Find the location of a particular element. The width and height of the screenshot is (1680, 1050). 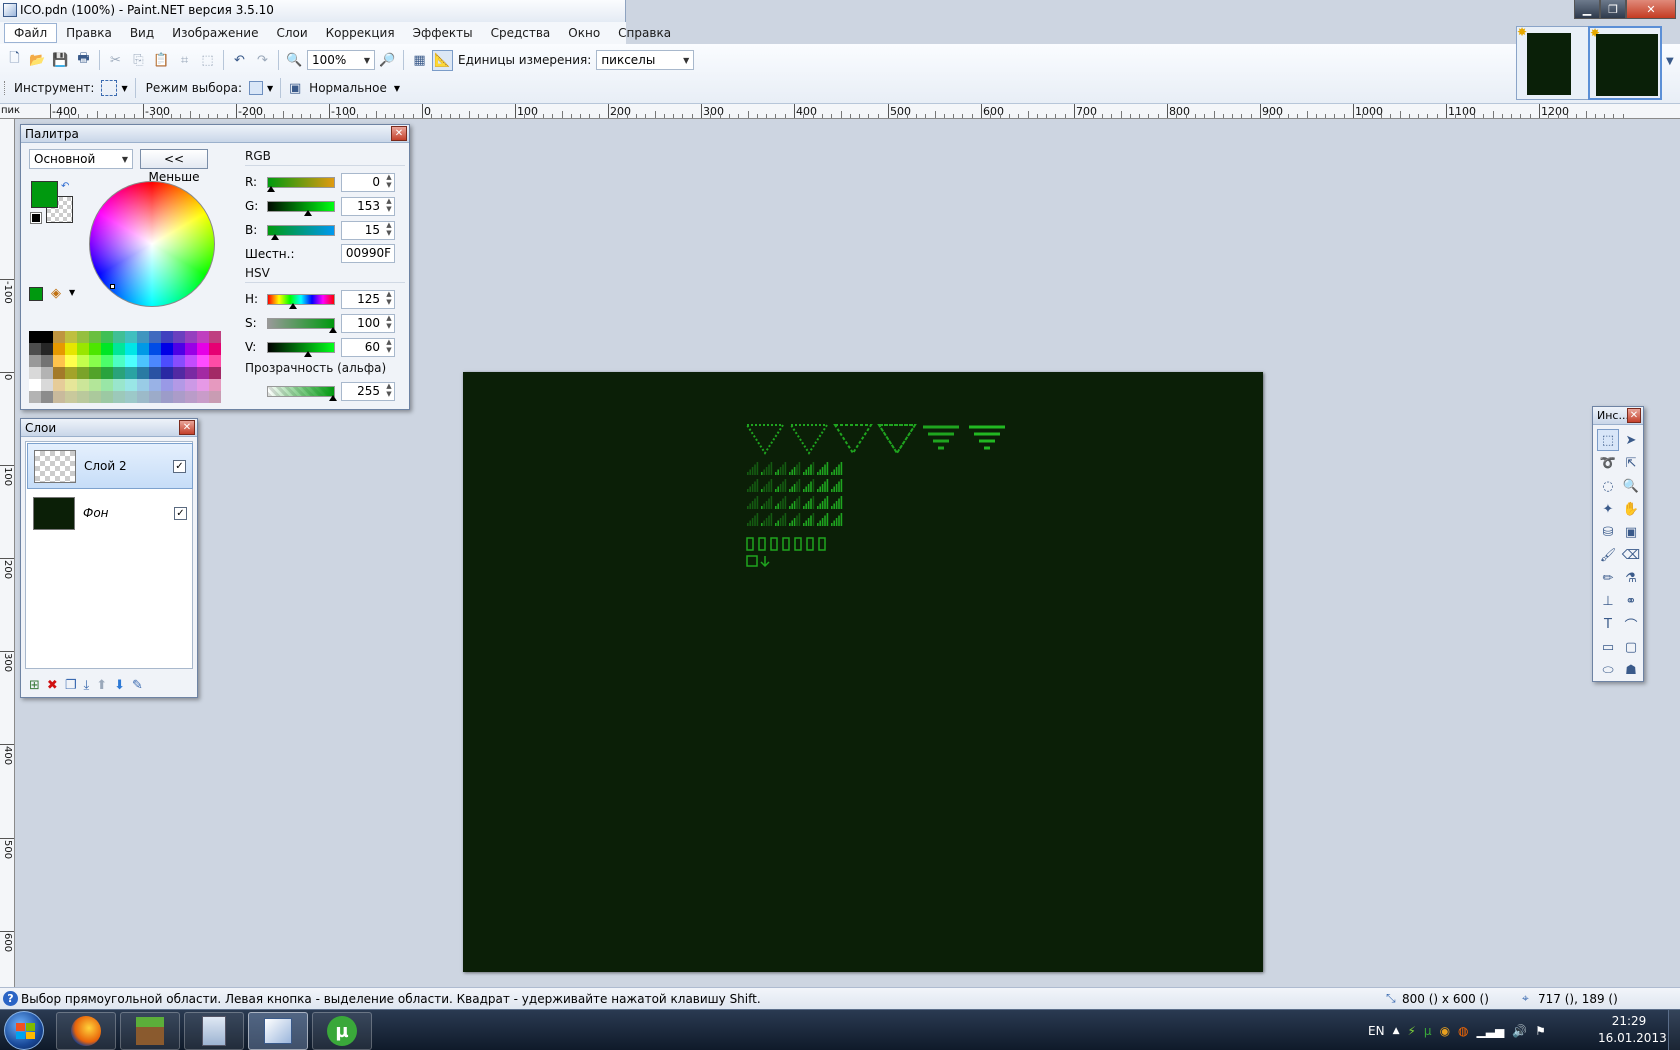

move-selection-icon: ⇱ is located at coordinates (1631, 463).